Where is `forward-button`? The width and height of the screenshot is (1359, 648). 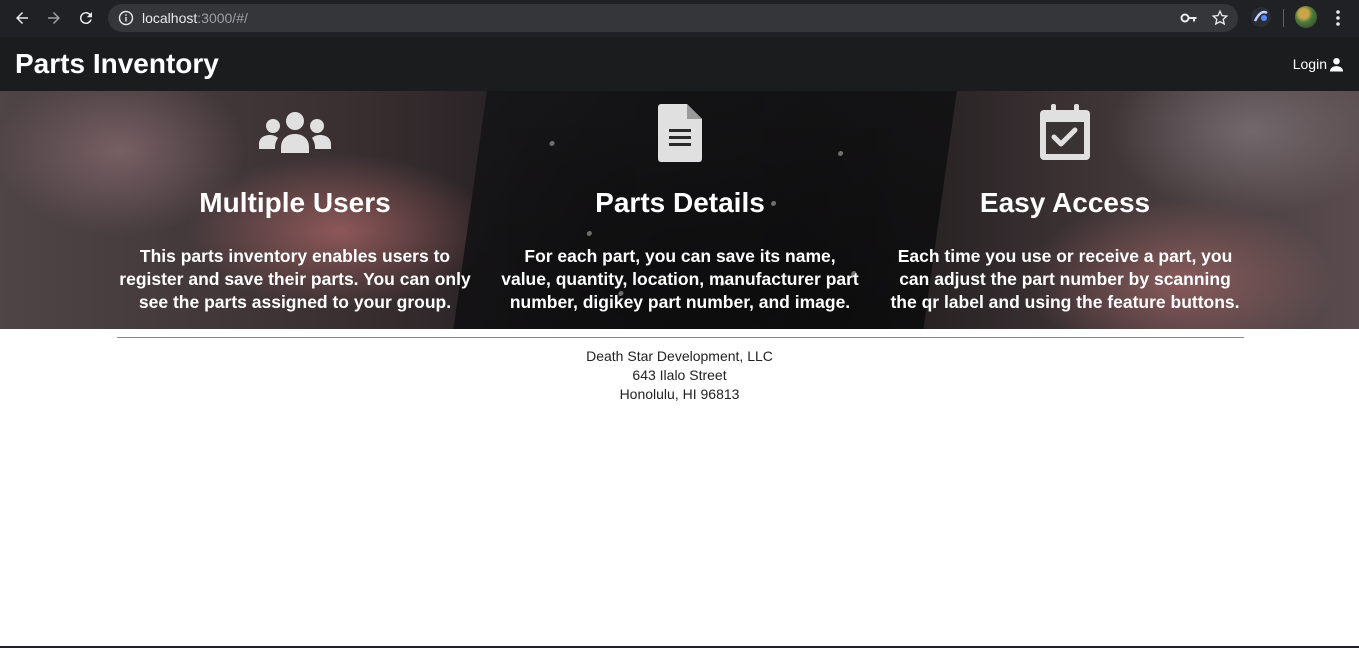 forward-button is located at coordinates (54, 18).